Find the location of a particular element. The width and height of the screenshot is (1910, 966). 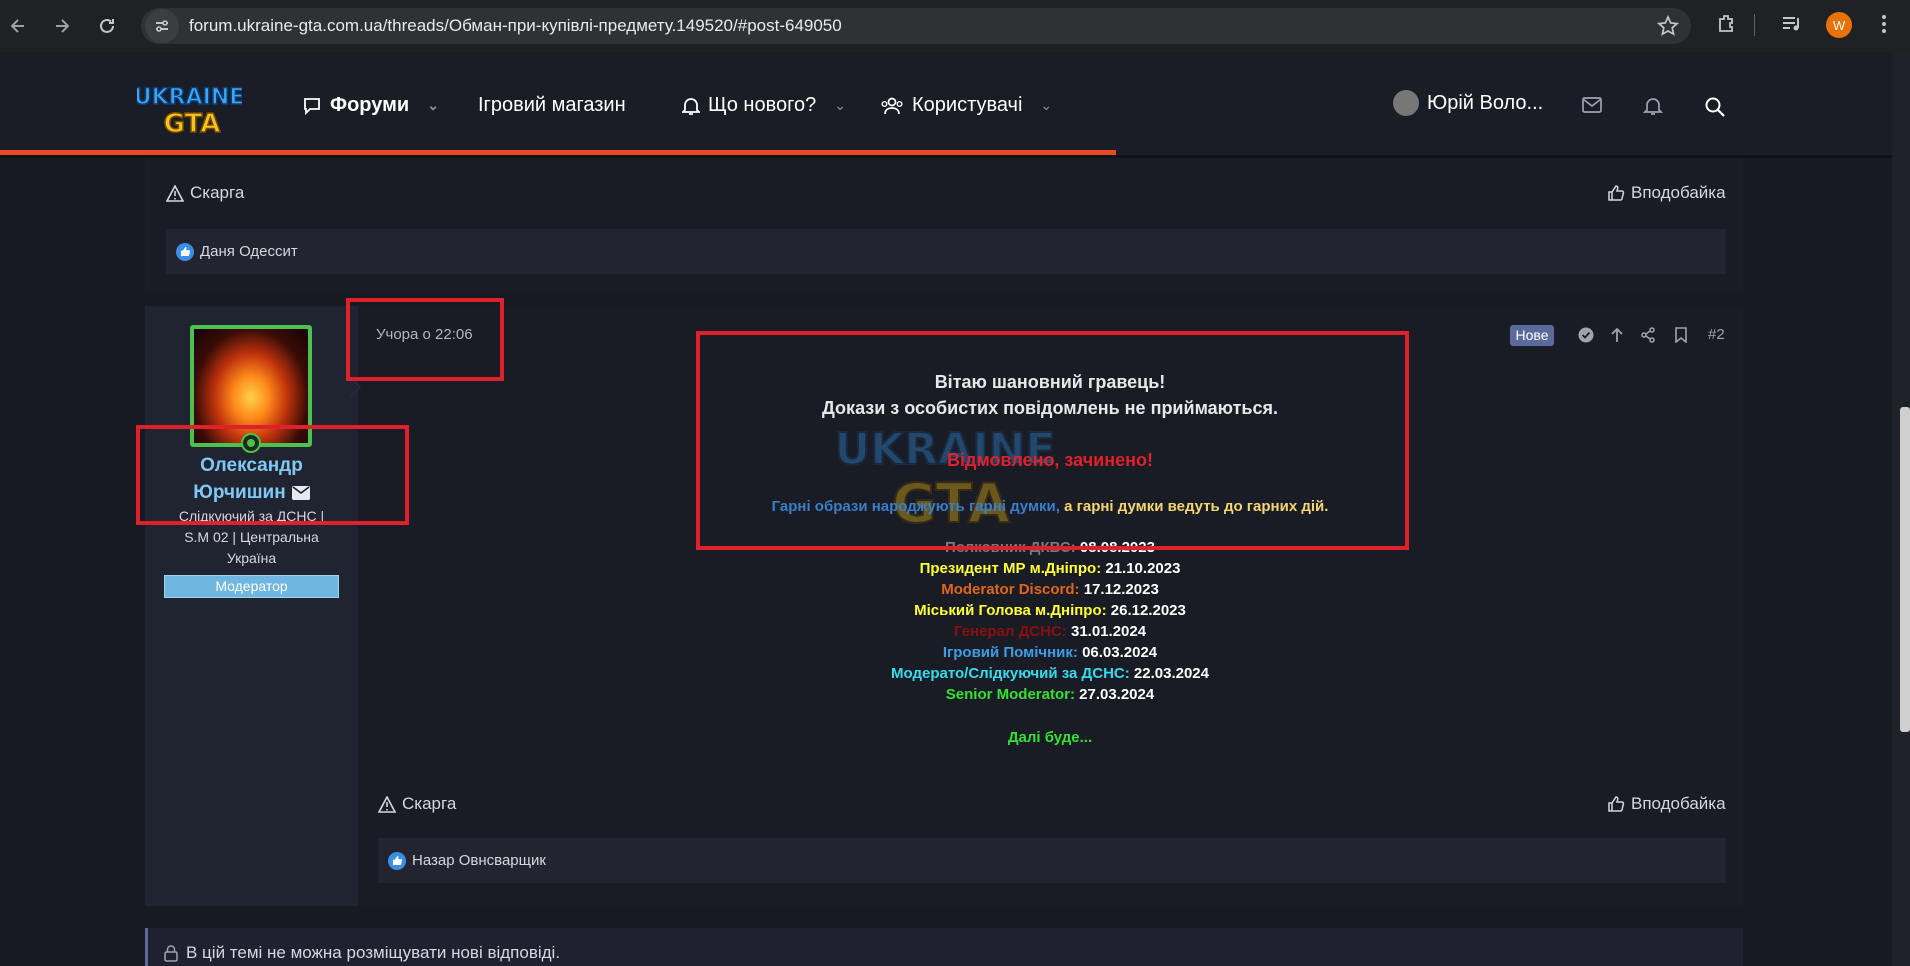

nav-shop-label: Ігровий магазин is located at coordinates (552, 105).